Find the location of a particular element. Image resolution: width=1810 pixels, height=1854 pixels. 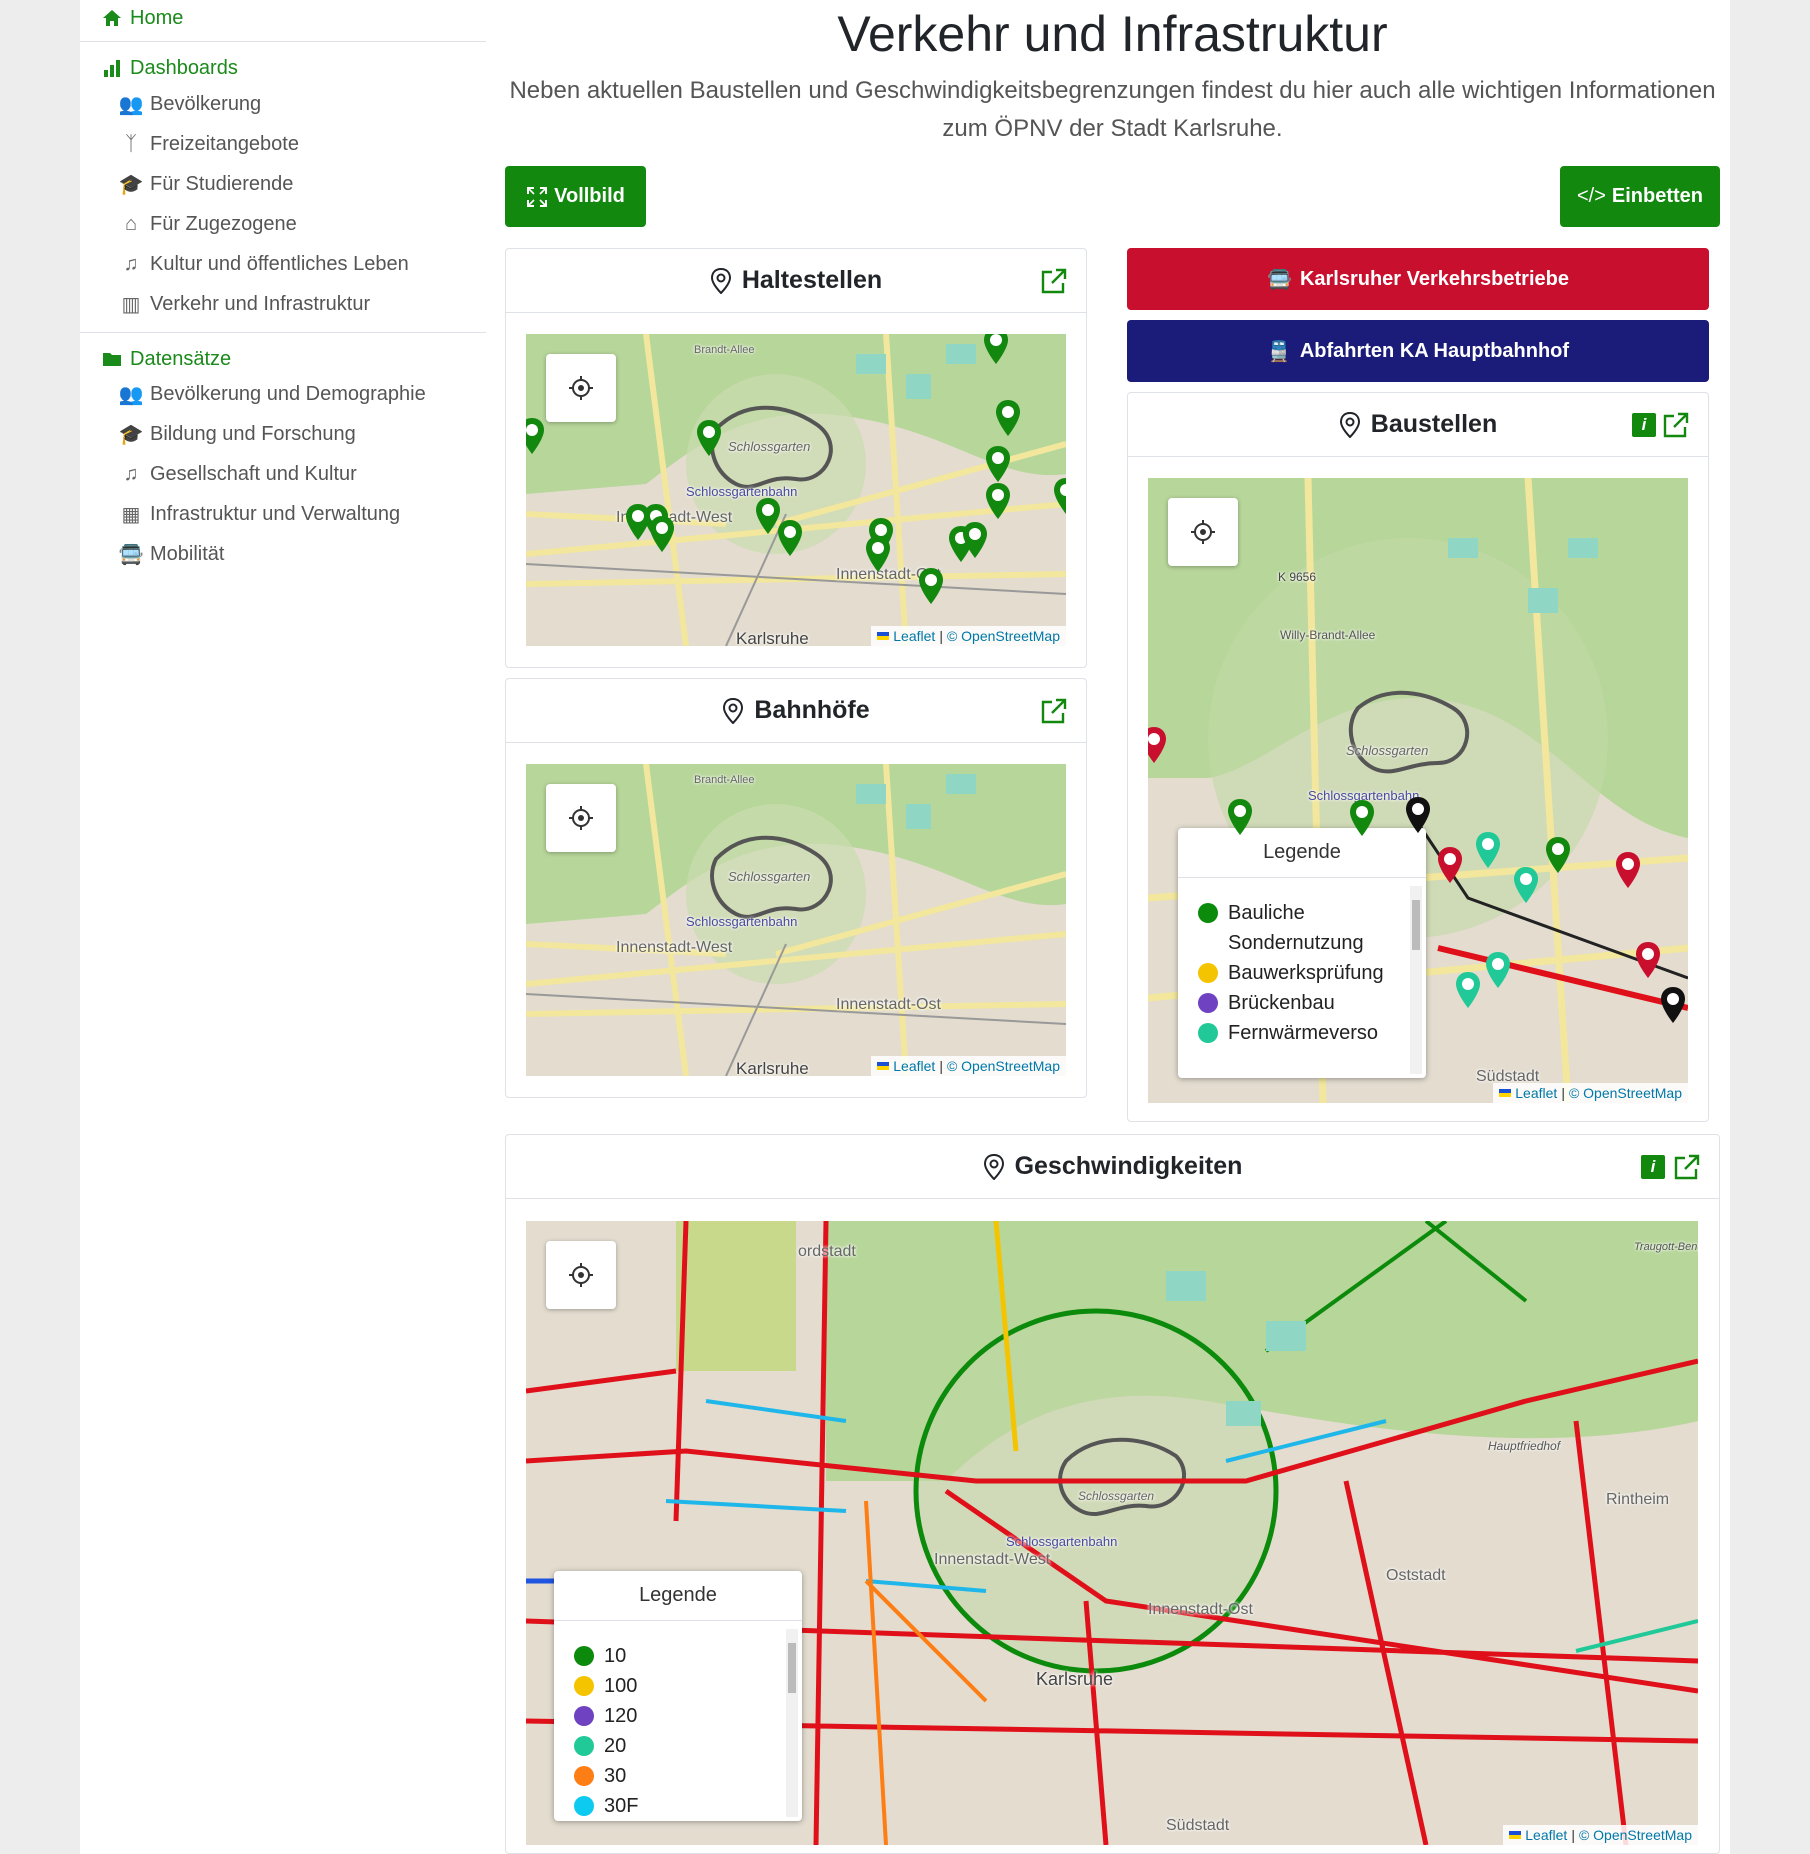

kvv-button: 🚍 Karlsruher Verkehrsbetriebe is located at coordinates (1418, 279).